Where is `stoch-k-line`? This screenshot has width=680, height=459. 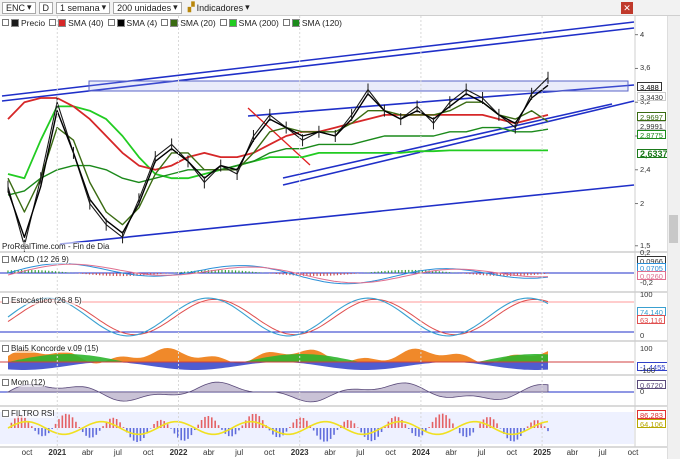
stoch-k-line is located at coordinates (278, 317).